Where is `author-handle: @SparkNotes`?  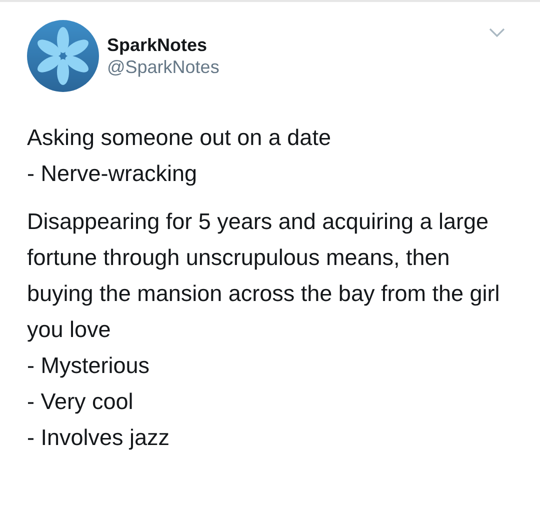
author-handle: @SparkNotes is located at coordinates (163, 67).